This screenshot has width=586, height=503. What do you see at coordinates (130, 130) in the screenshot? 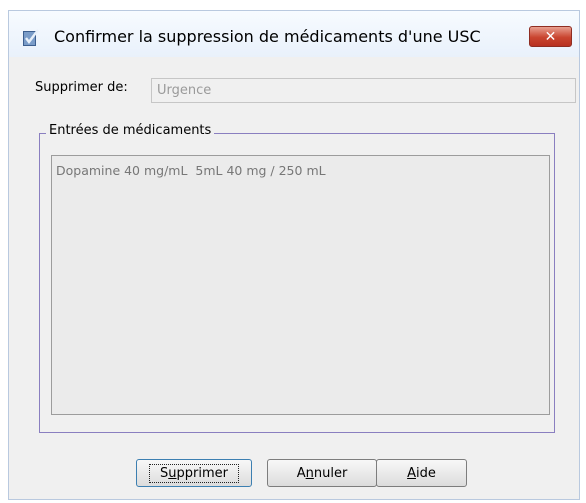
I see `medication-entries-group-title: Entrées de médicaments` at bounding box center [130, 130].